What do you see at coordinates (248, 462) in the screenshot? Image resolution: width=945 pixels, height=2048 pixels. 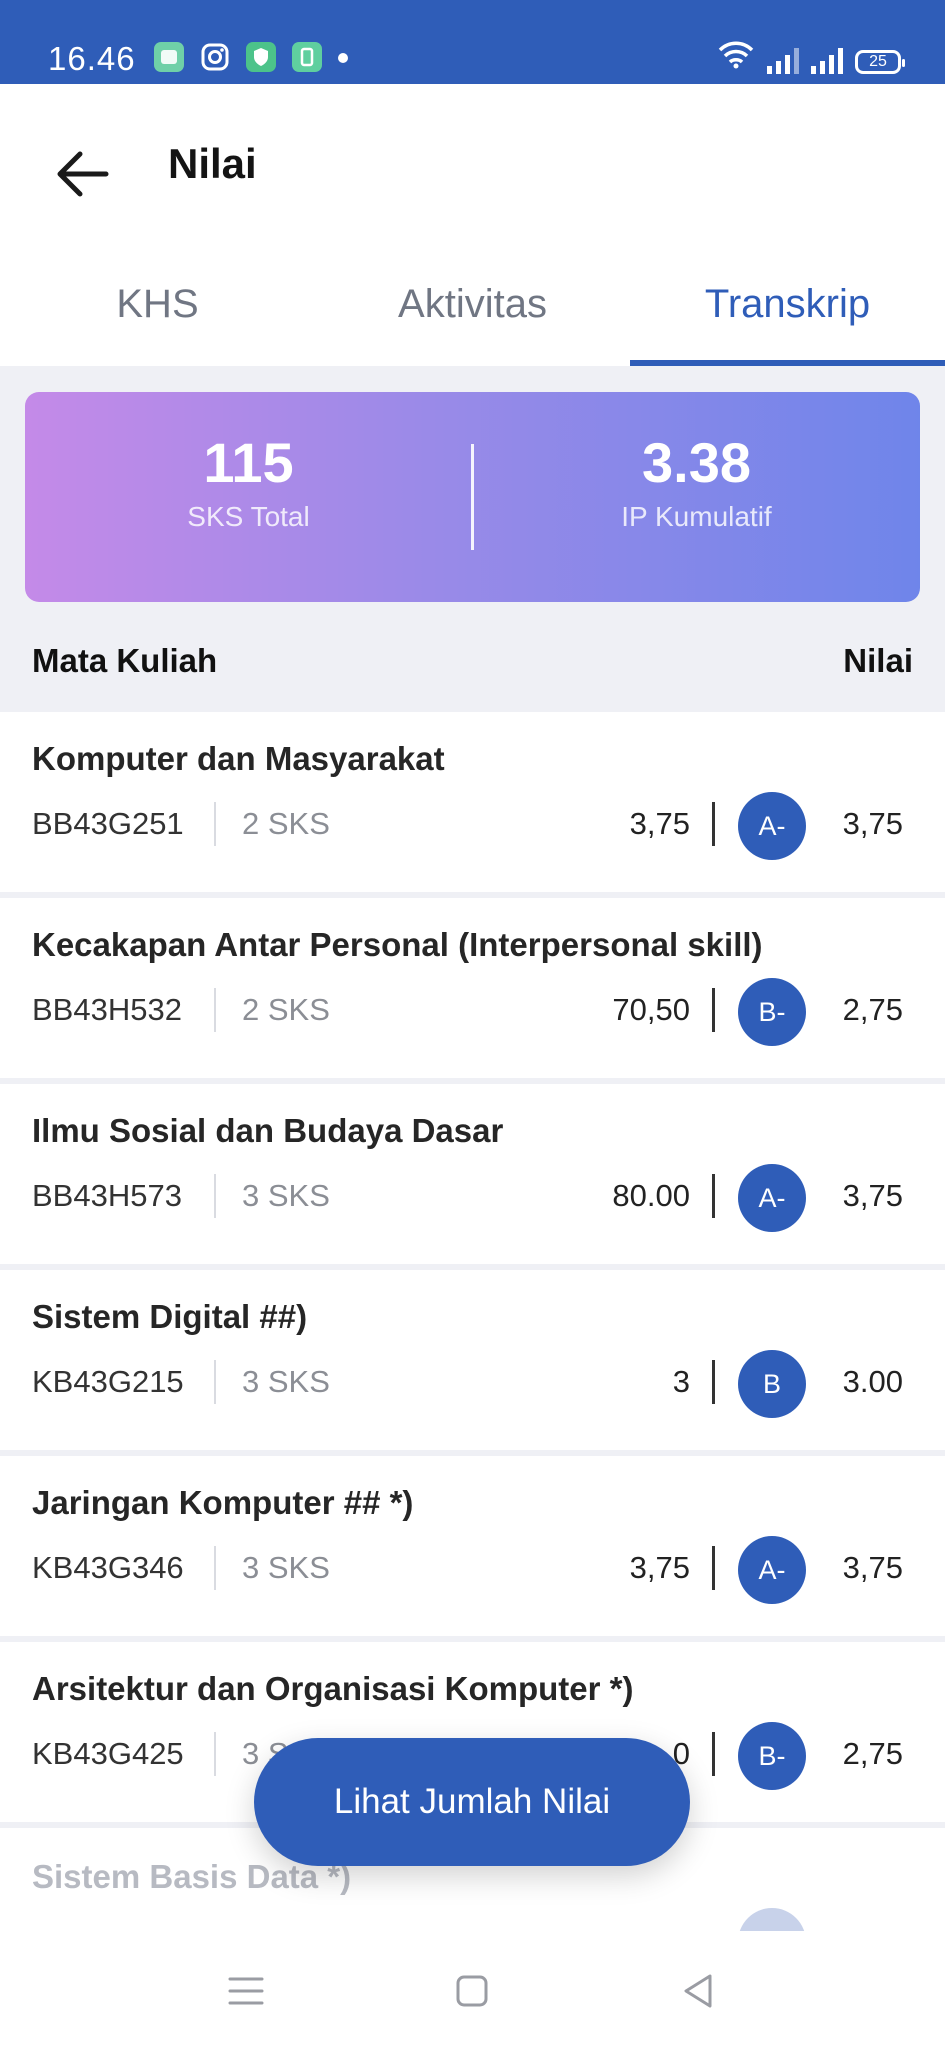 I see `sks-total-value: 115` at bounding box center [248, 462].